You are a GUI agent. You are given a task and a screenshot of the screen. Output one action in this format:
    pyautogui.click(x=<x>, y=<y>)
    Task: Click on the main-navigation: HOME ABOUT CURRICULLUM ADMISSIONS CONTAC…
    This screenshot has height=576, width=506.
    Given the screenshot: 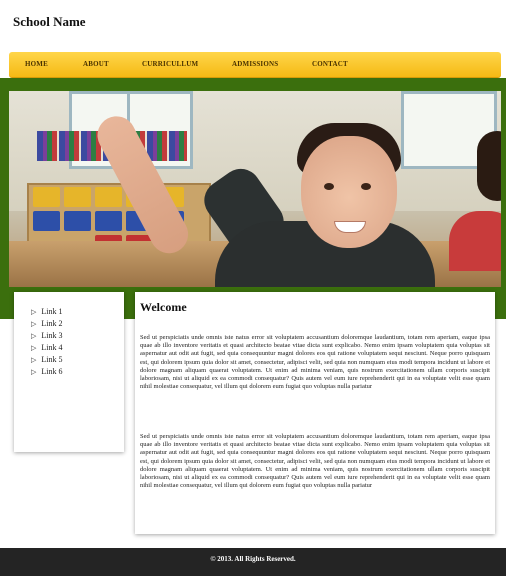 What is the action you would take?
    pyautogui.click(x=255, y=65)
    